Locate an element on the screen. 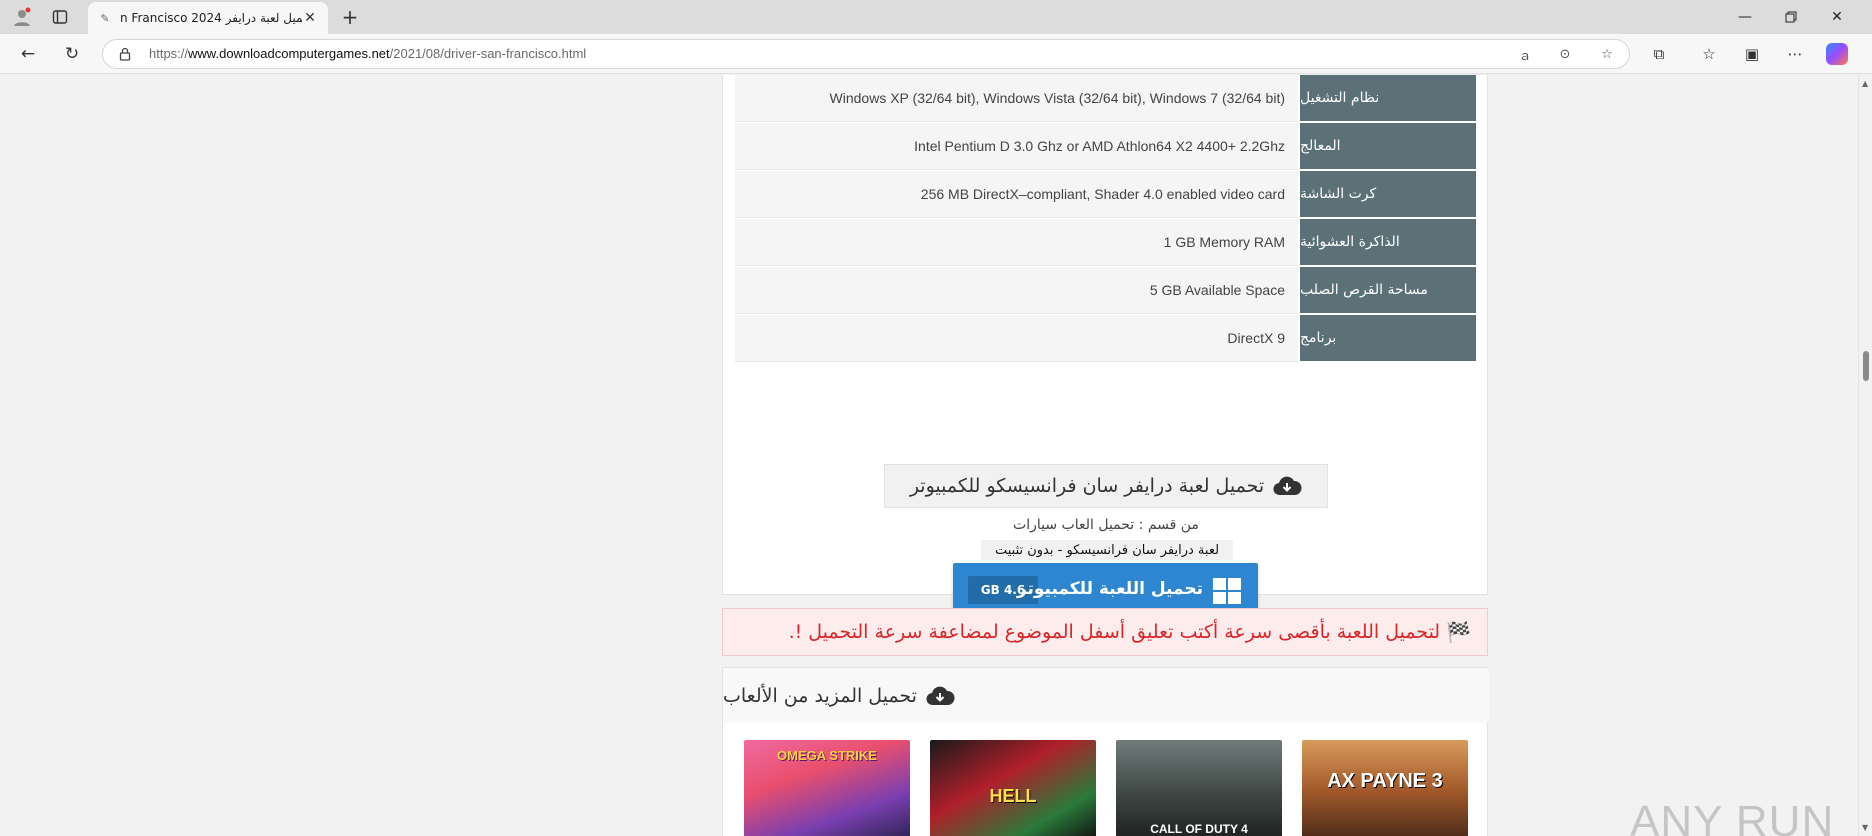 This screenshot has height=836, width=1872. game-thumbnail: AX PAYNE 3 is located at coordinates (1385, 788).